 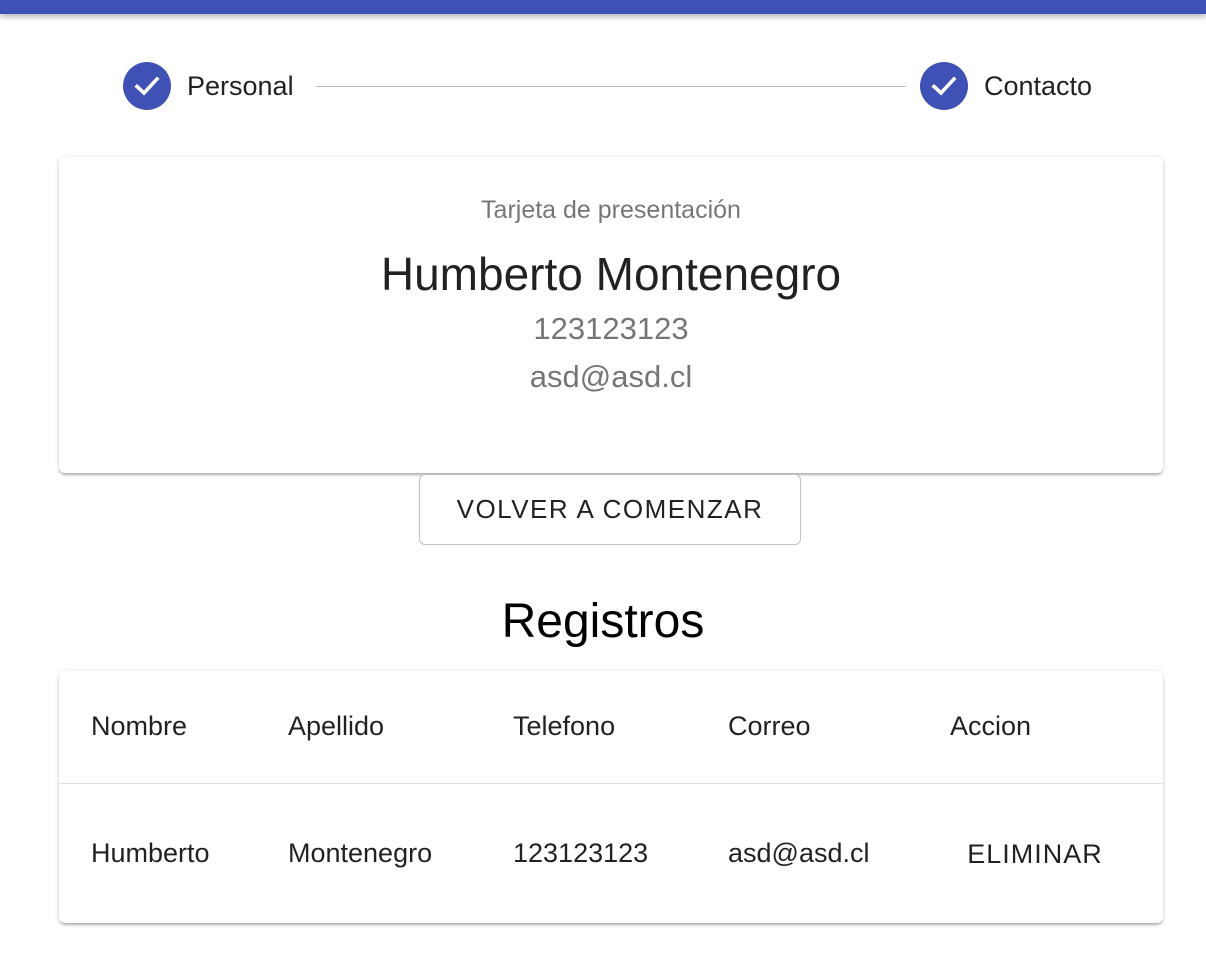 What do you see at coordinates (1038, 85) in the screenshot?
I see `step-label-contacto: Contacto` at bounding box center [1038, 85].